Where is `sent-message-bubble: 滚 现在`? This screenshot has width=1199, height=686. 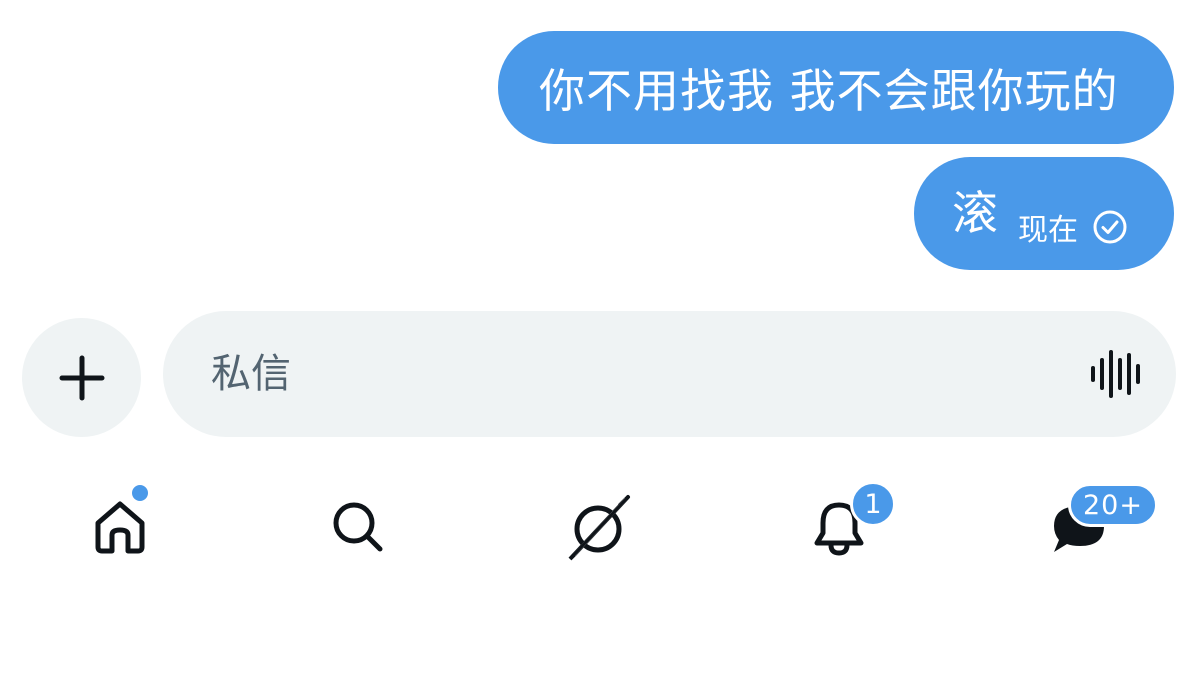
sent-message-bubble: 滚 现在 is located at coordinates (1044, 213).